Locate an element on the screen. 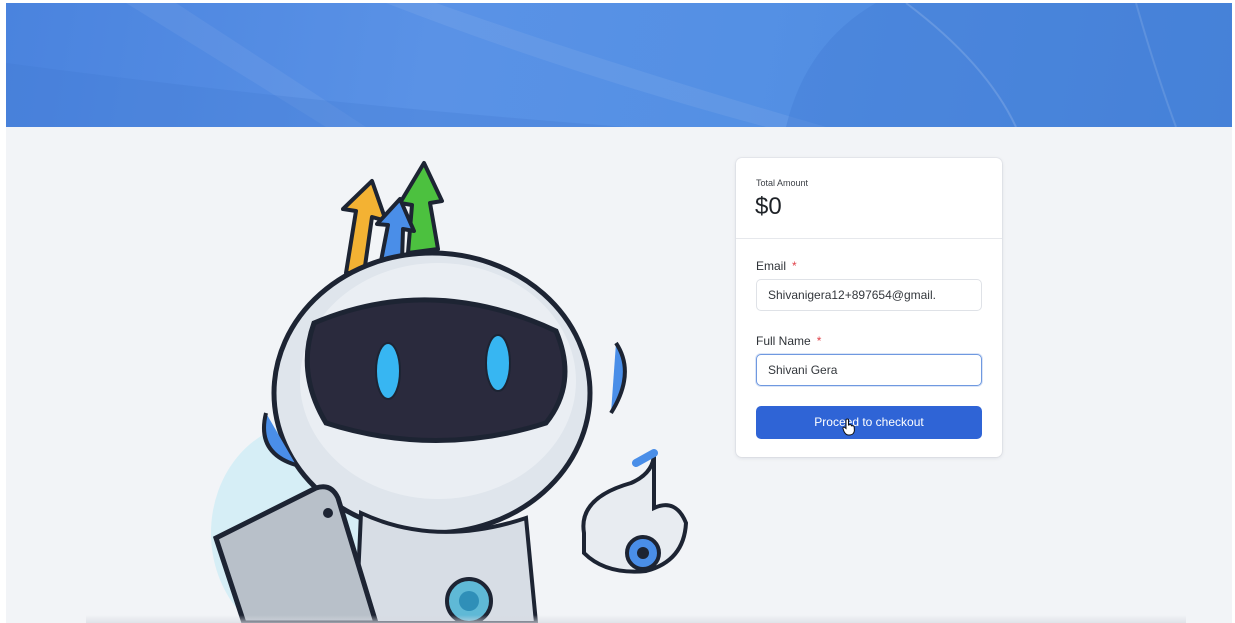 Image resolution: width=1235 pixels, height=623 pixels. email-field: Shivanigera12+897654@gmail. is located at coordinates (869, 295).